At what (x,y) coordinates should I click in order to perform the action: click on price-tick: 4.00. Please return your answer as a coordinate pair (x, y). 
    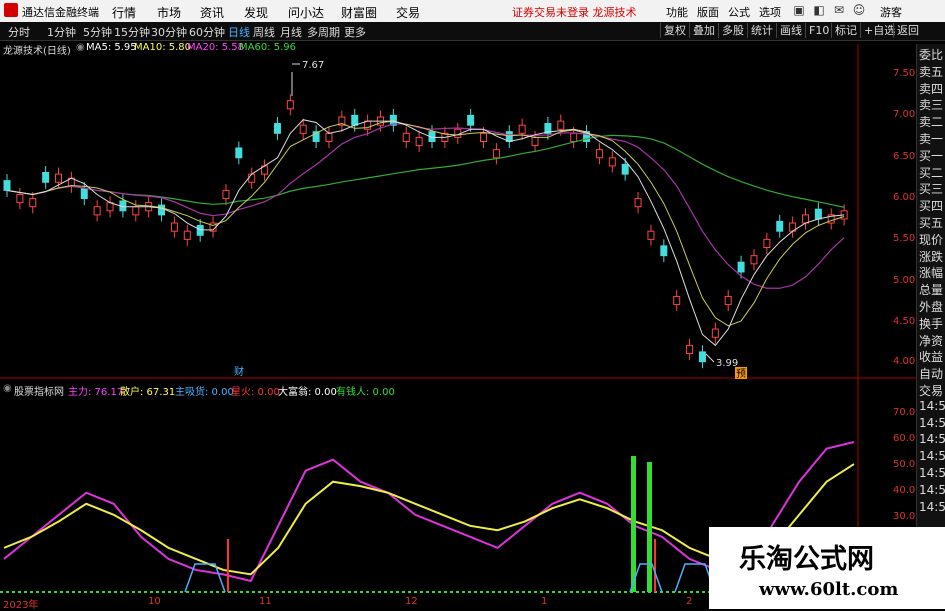
    Looking at the image, I should click on (904, 361).